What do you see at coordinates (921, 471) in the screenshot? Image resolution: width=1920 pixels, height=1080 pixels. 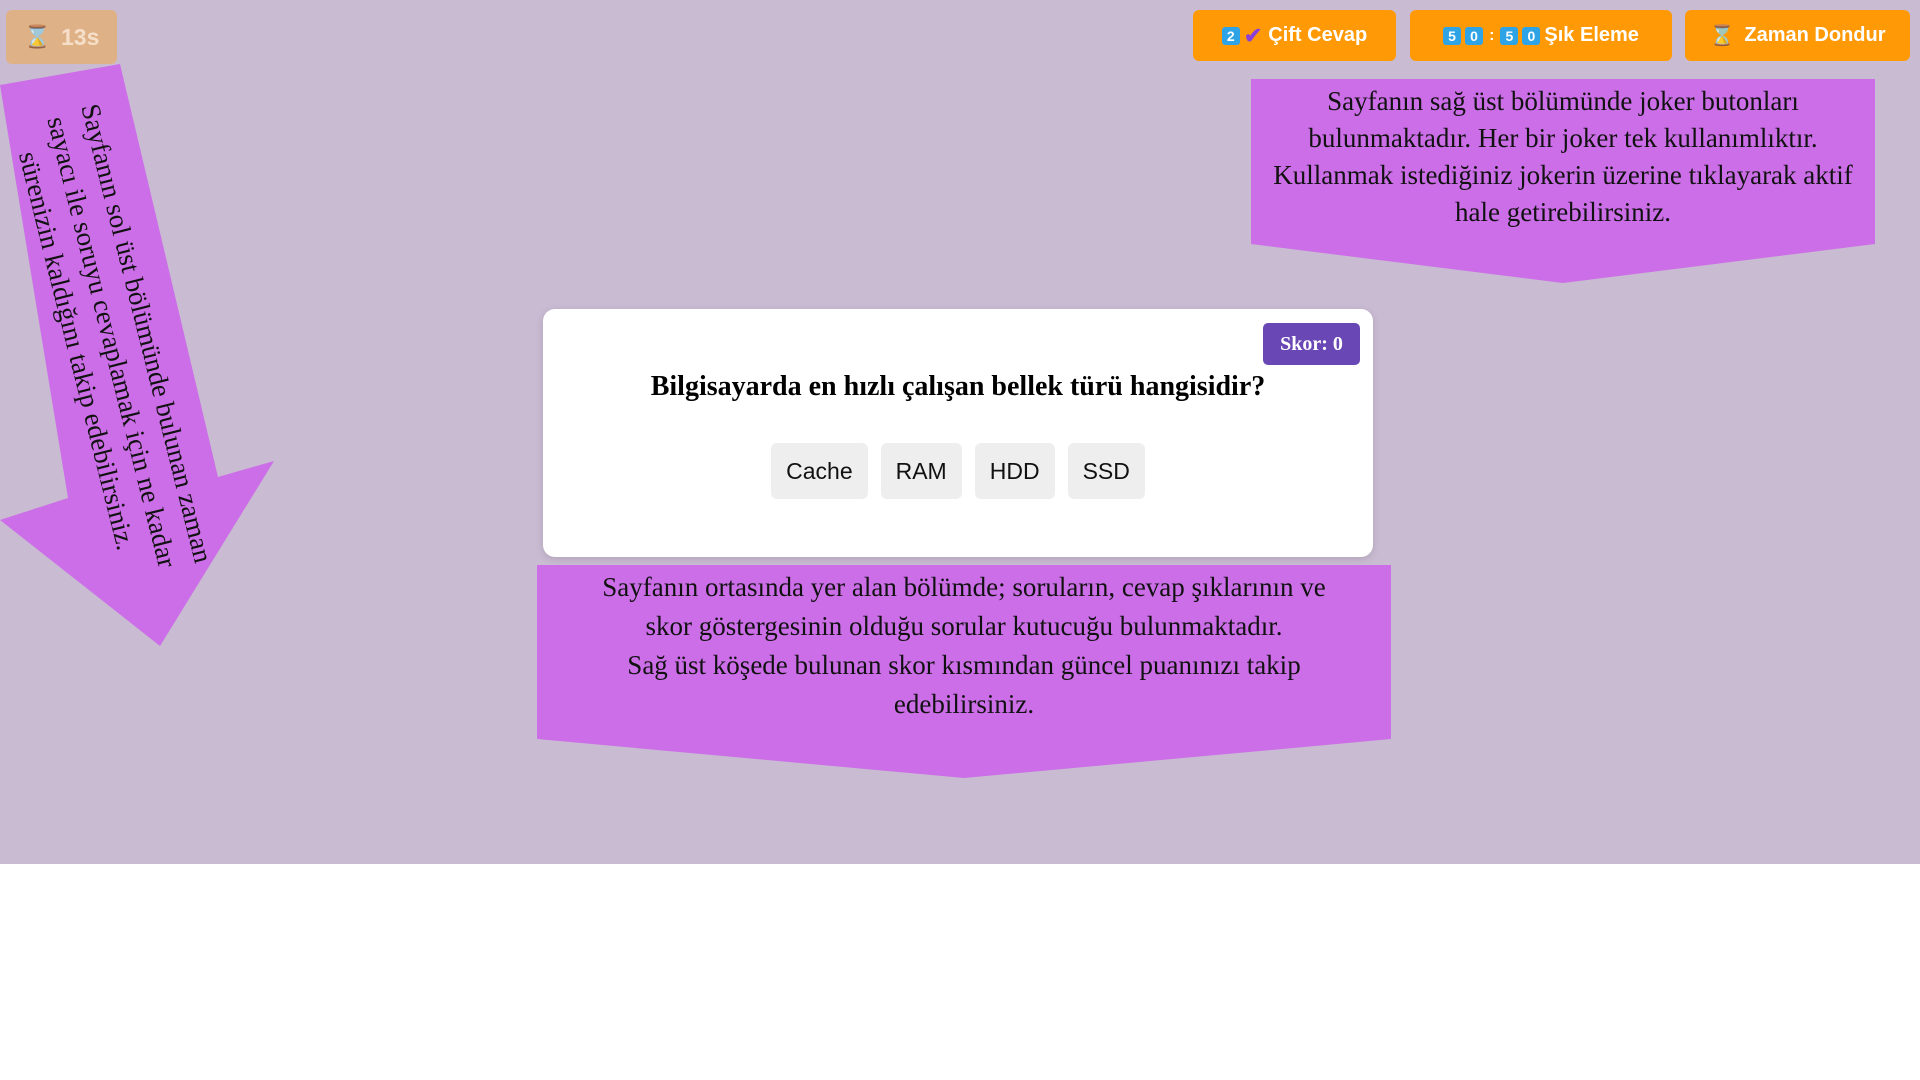 I see `answer-option-ram: RAM` at bounding box center [921, 471].